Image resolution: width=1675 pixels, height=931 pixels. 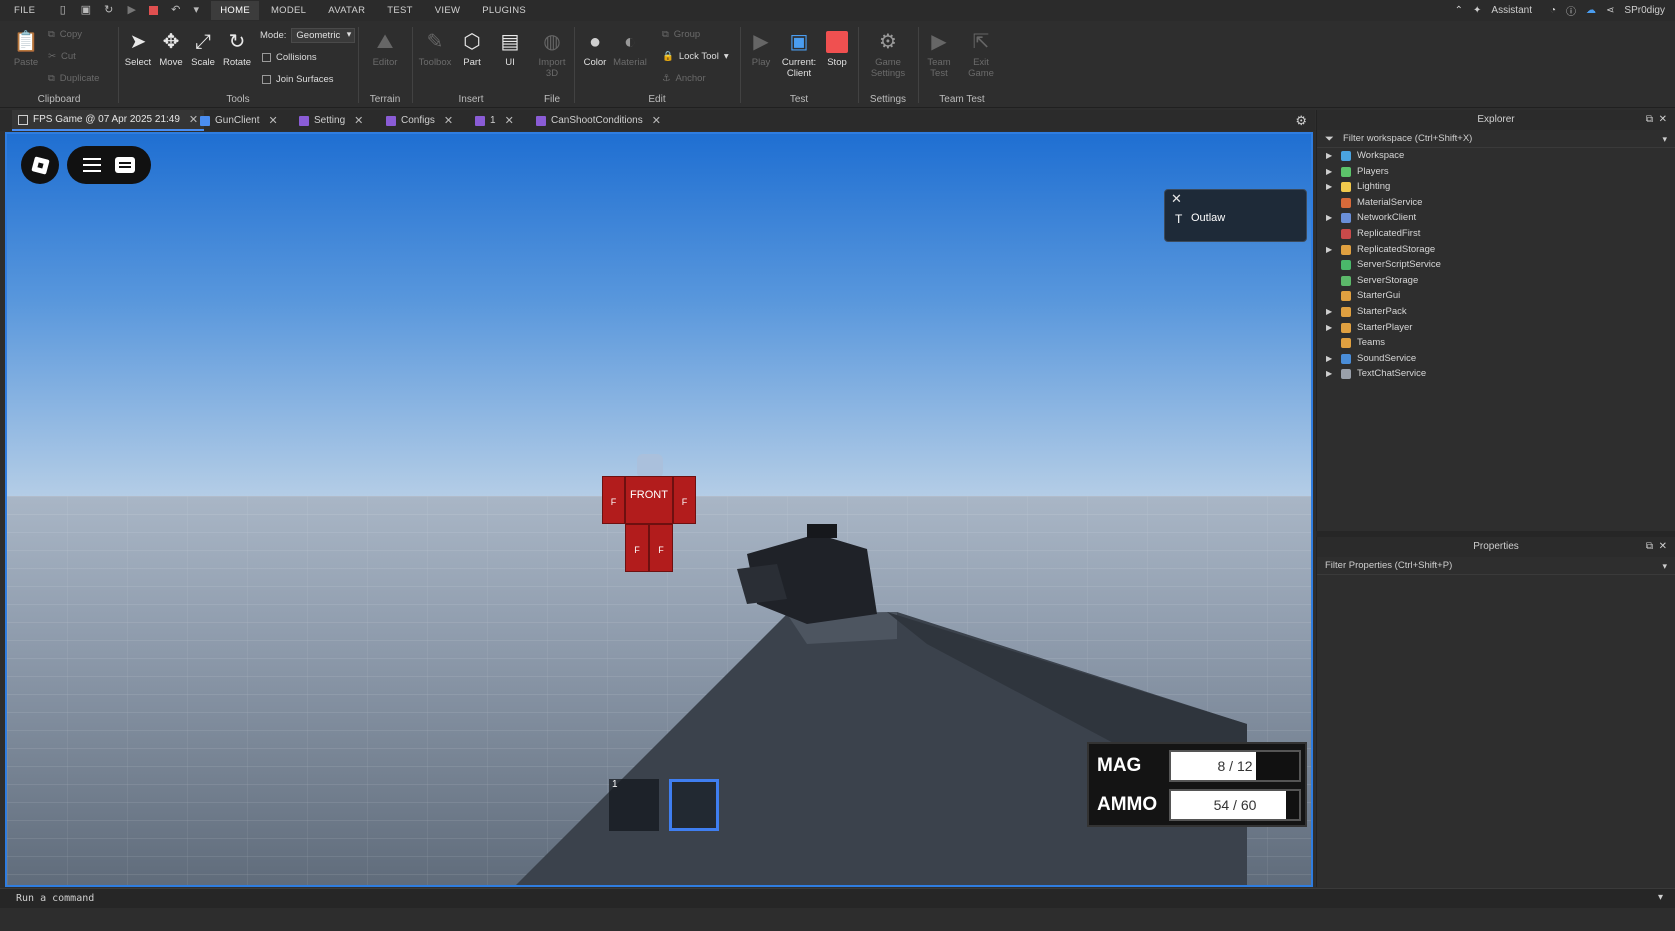 What do you see at coordinates (138, 48) in the screenshot?
I see `select-tool: ➤ Select` at bounding box center [138, 48].